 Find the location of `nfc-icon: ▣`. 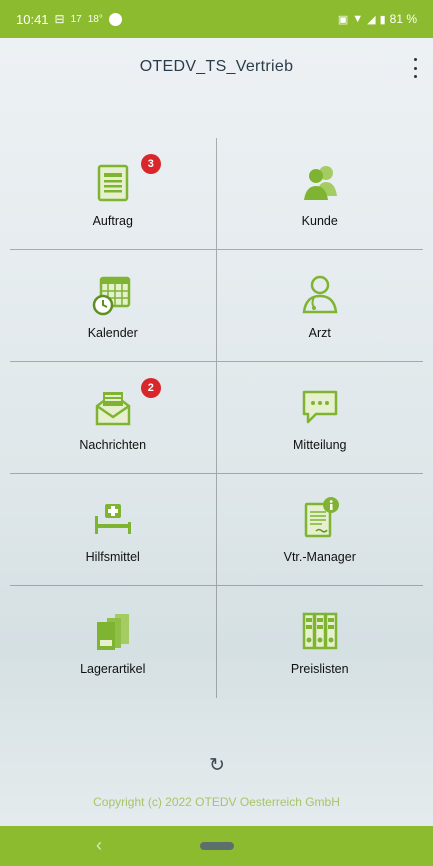

nfc-icon: ▣ is located at coordinates (343, 19).